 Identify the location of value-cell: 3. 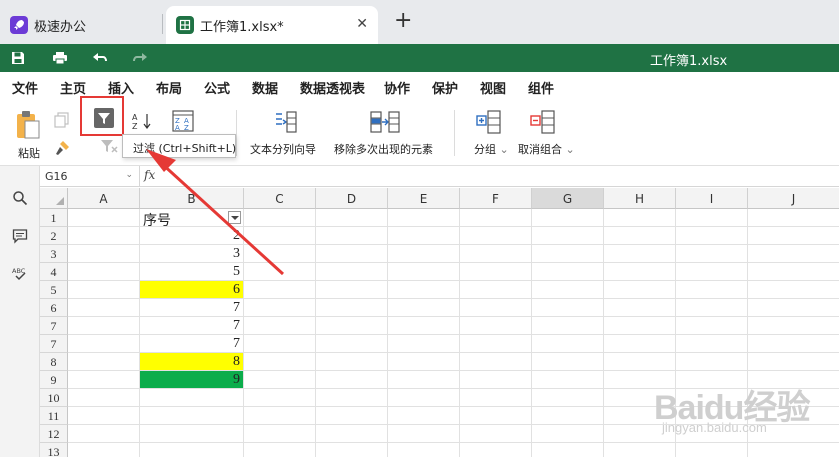
(192, 254).